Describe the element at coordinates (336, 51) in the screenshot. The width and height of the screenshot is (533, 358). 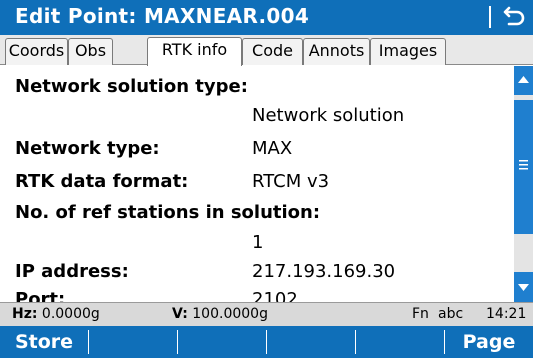
I see `tab-annots: Annots` at that location.